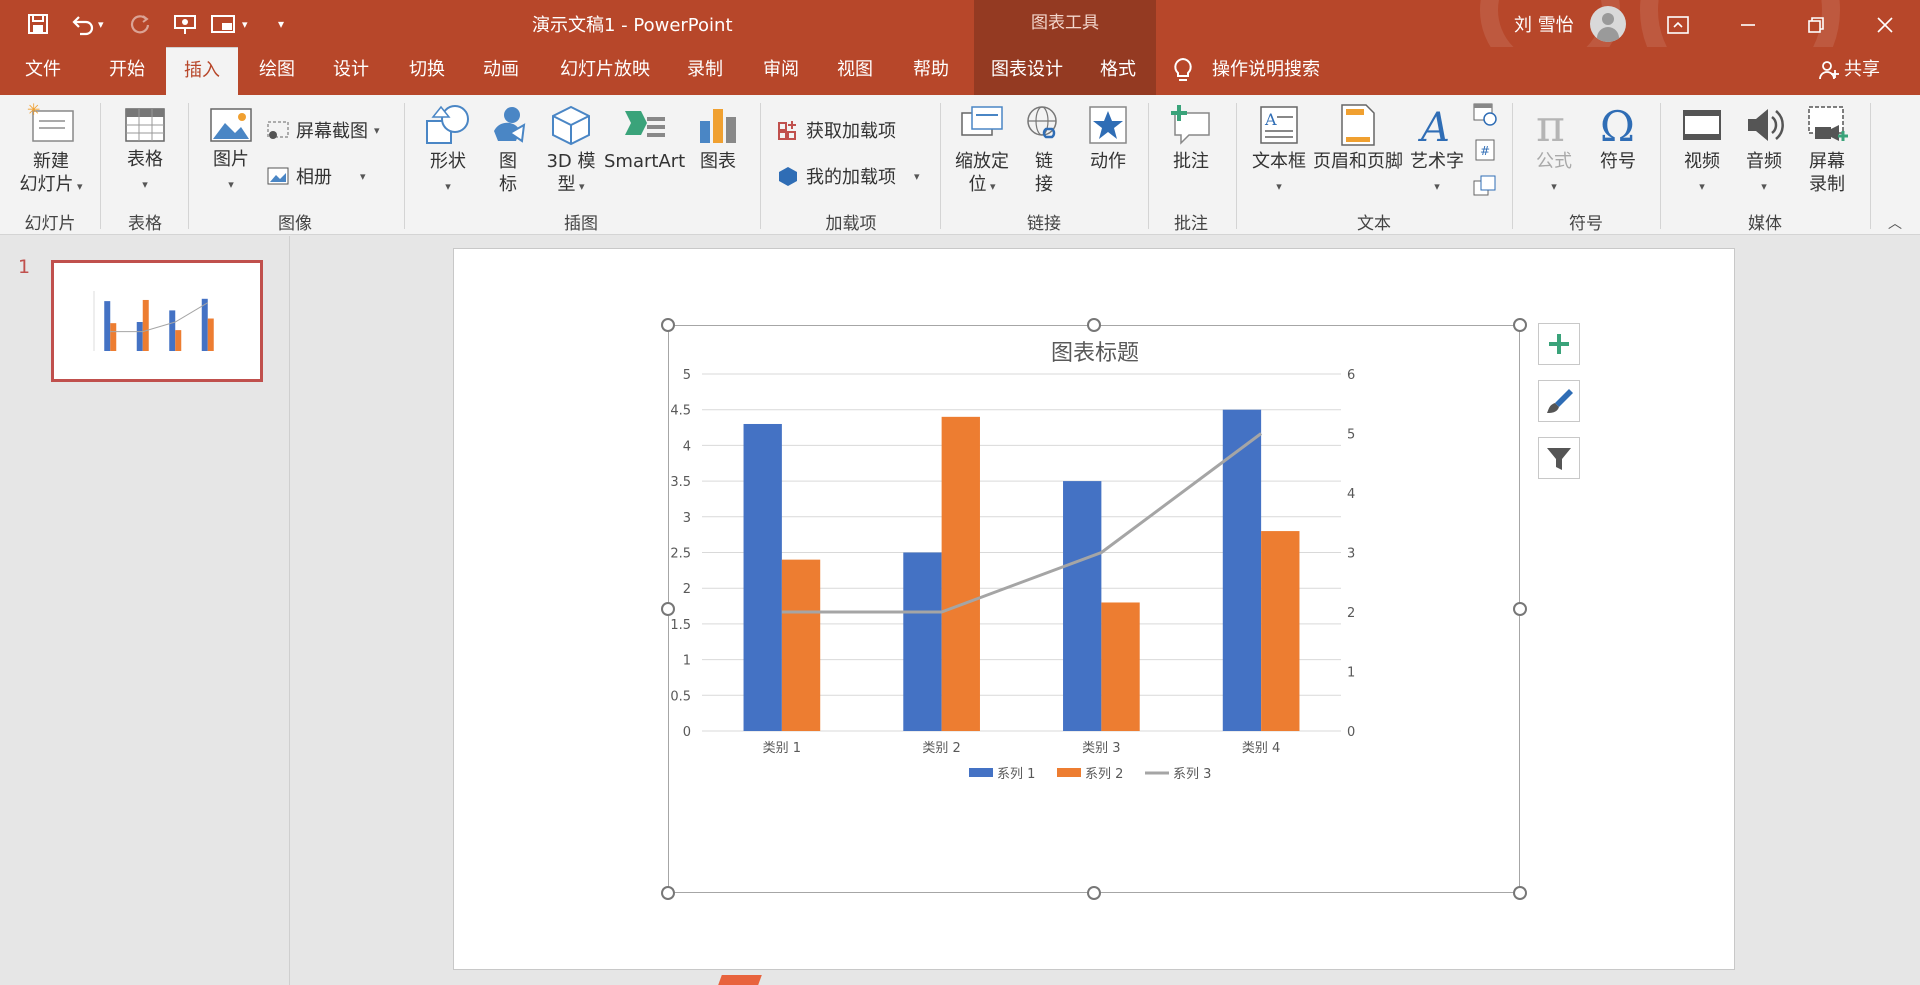 This screenshot has width=1920, height=985. I want to click on symbol-label: 符号, so click(1618, 161).